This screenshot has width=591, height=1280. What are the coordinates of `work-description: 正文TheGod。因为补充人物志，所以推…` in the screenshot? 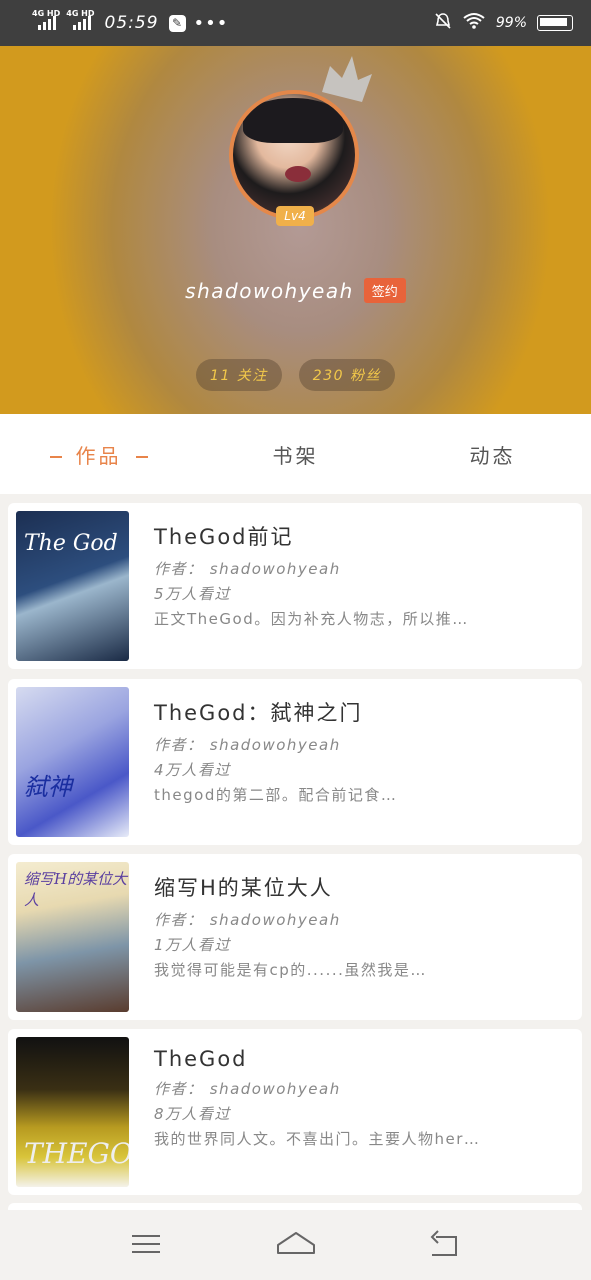 It's located at (311, 619).